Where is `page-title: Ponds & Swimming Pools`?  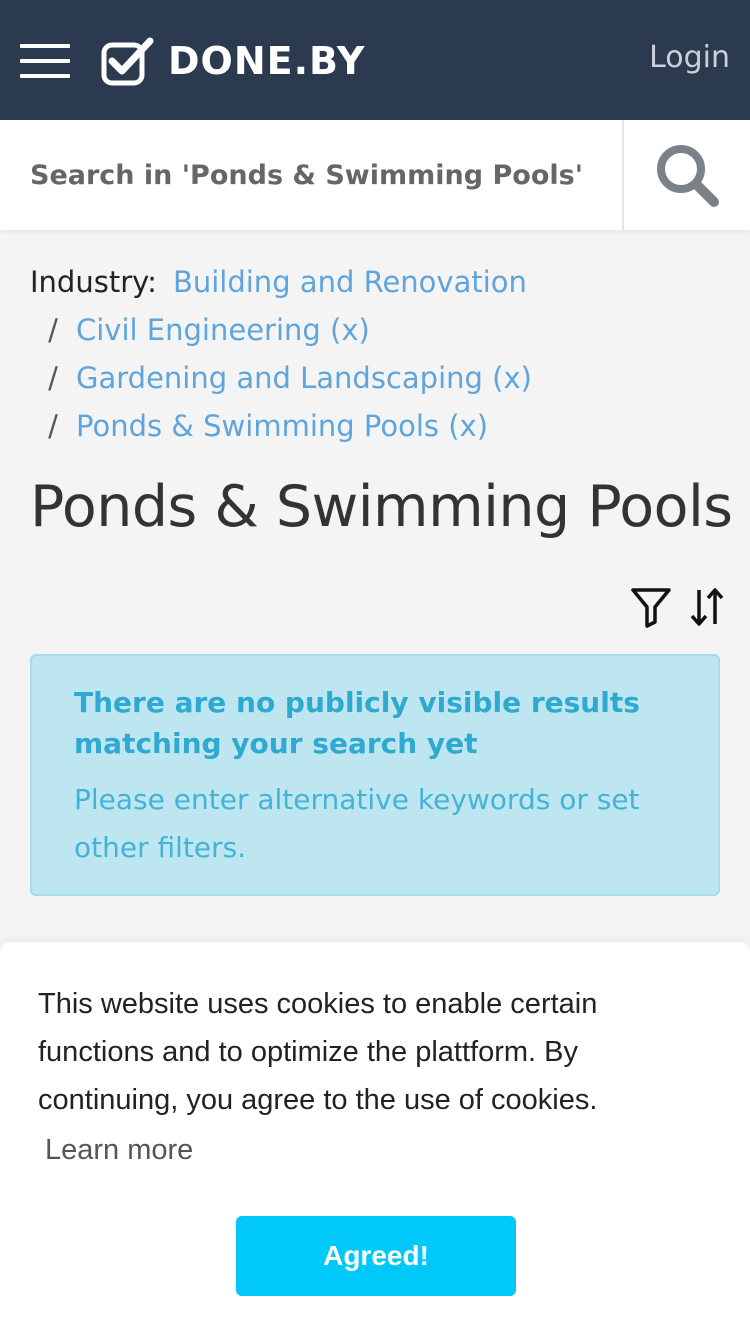 page-title: Ponds & Swimming Pools is located at coordinates (381, 507).